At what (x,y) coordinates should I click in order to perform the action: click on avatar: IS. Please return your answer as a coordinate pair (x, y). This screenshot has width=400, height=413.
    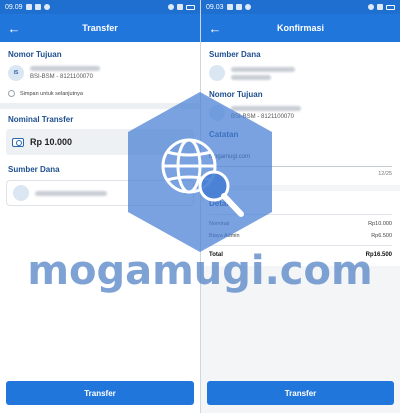
    Looking at the image, I should click on (16, 73).